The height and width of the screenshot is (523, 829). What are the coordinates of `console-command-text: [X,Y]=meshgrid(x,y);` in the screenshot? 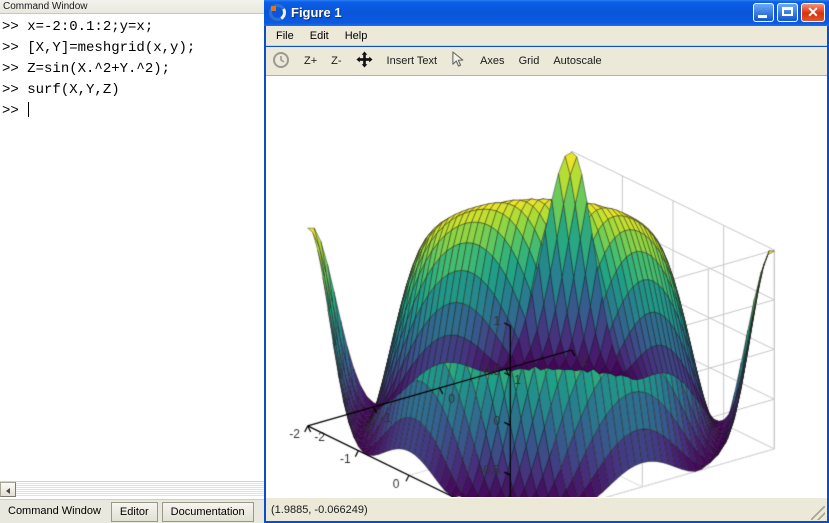 It's located at (111, 48).